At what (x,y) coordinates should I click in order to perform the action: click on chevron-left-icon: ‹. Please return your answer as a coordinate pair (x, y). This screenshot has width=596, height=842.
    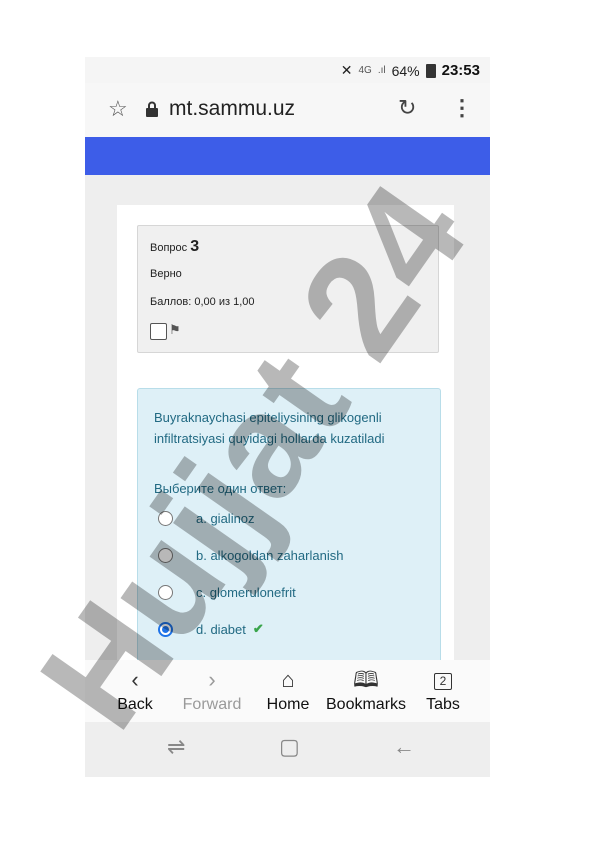
    Looking at the image, I should click on (135, 679).